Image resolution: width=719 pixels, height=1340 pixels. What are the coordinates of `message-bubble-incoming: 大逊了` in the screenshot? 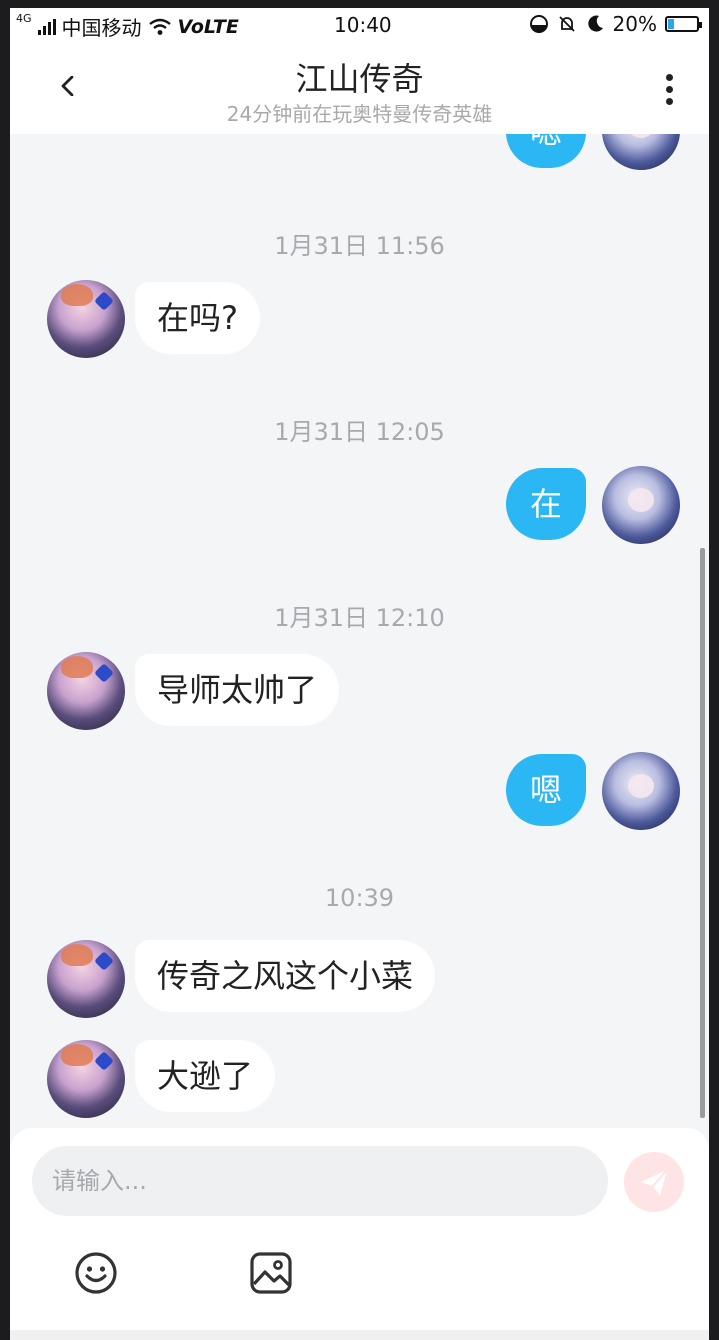 It's located at (205, 1076).